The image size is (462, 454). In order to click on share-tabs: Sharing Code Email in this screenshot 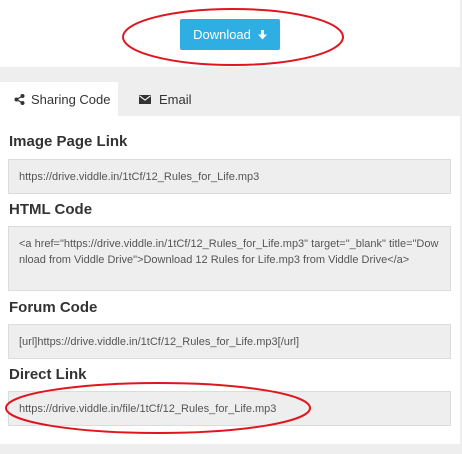, I will do `click(230, 99)`.